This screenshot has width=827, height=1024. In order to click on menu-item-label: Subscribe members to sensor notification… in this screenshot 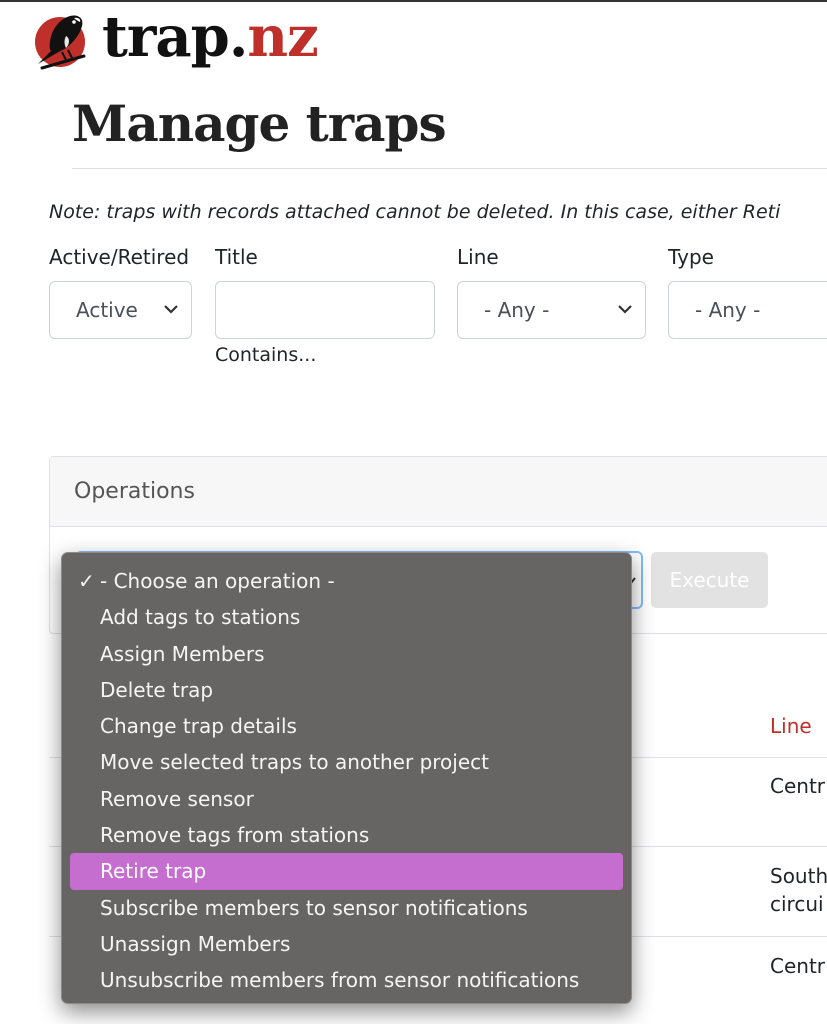, I will do `click(314, 907)`.